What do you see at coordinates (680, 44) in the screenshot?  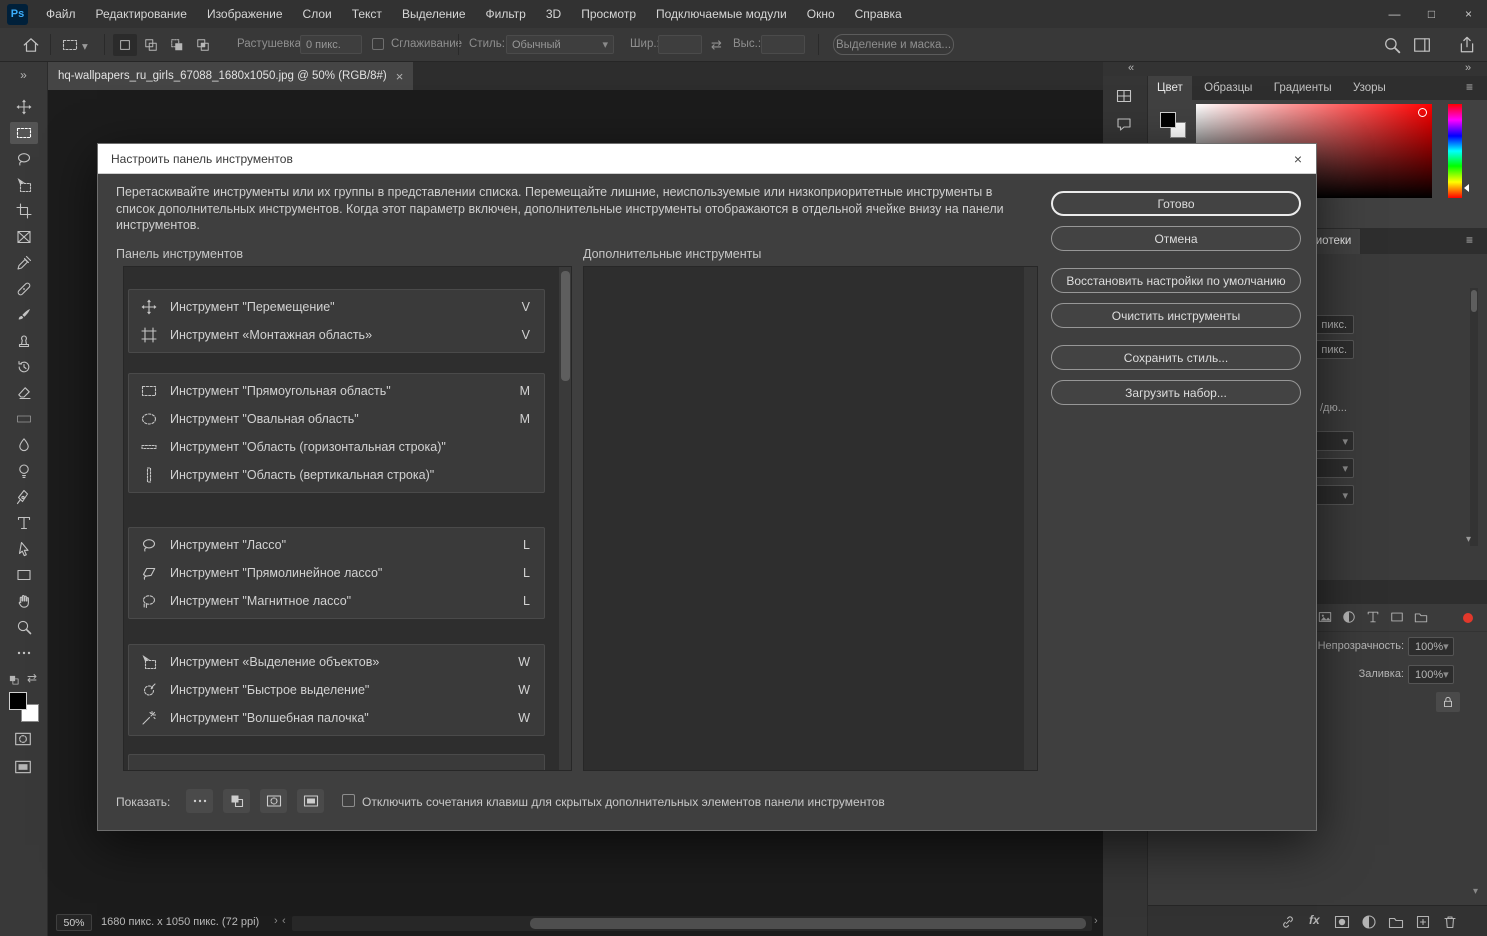 I see `width-input` at bounding box center [680, 44].